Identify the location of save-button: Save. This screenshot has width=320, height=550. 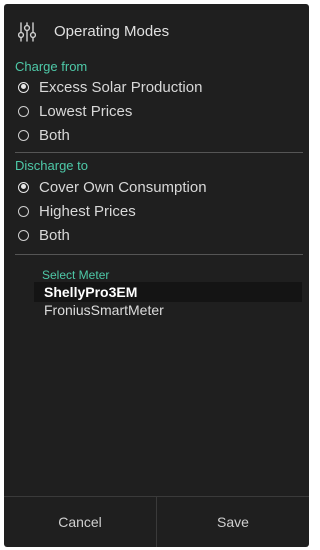
(233, 522).